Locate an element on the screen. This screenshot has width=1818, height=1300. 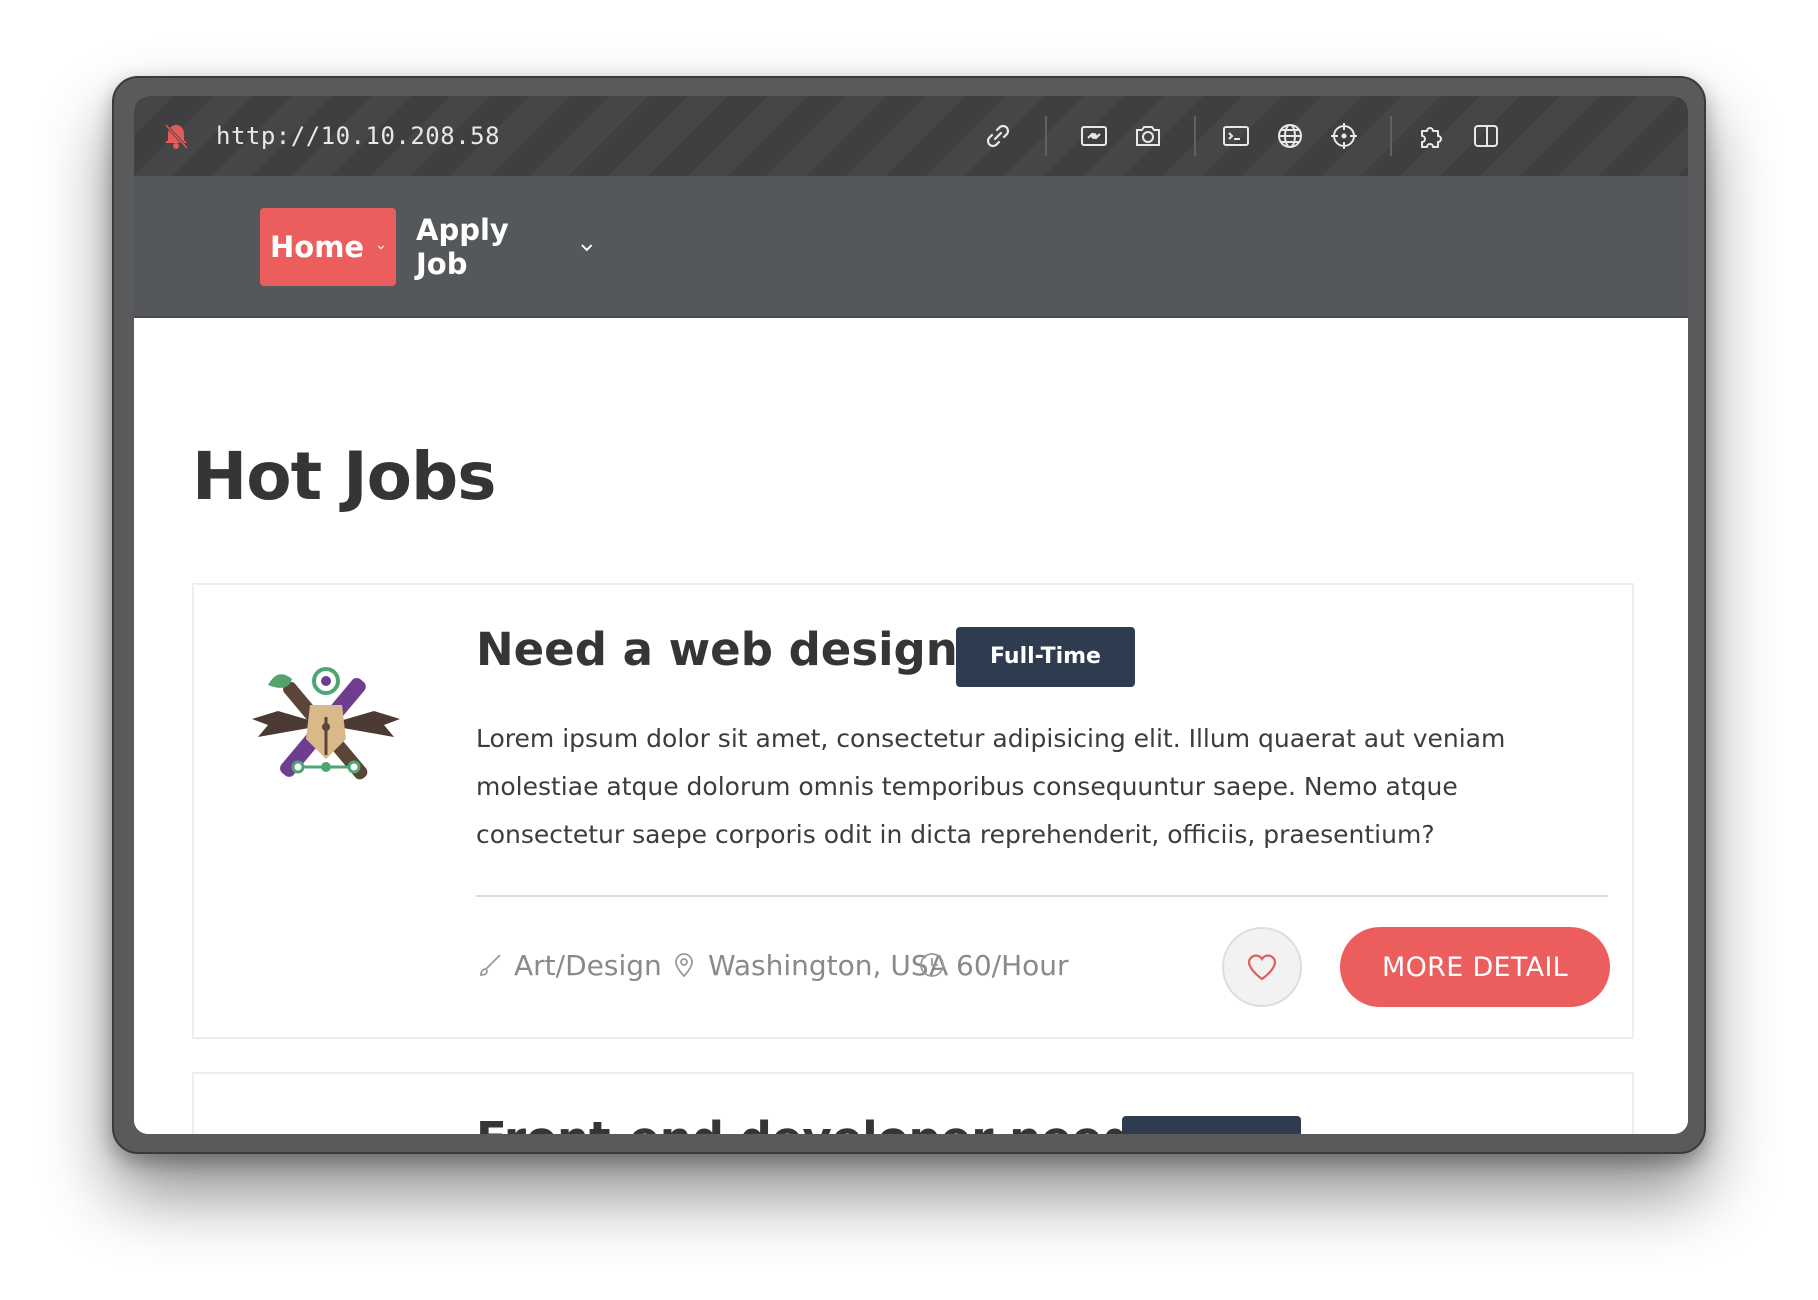
clock-icon is located at coordinates (932, 965).